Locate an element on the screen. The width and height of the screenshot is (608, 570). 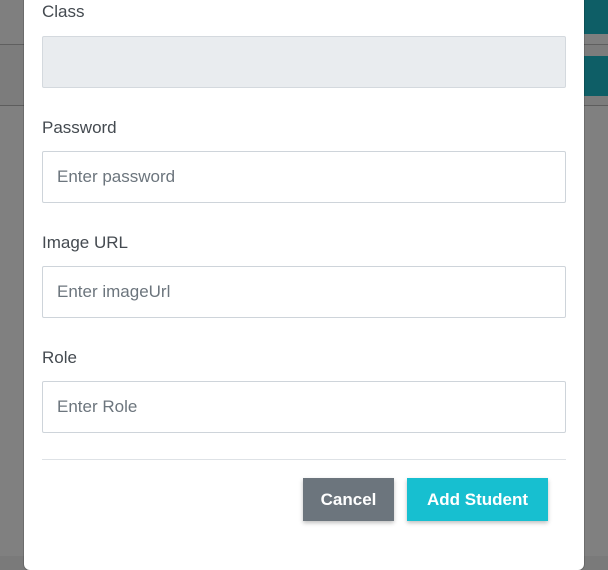
class-field is located at coordinates (304, 62).